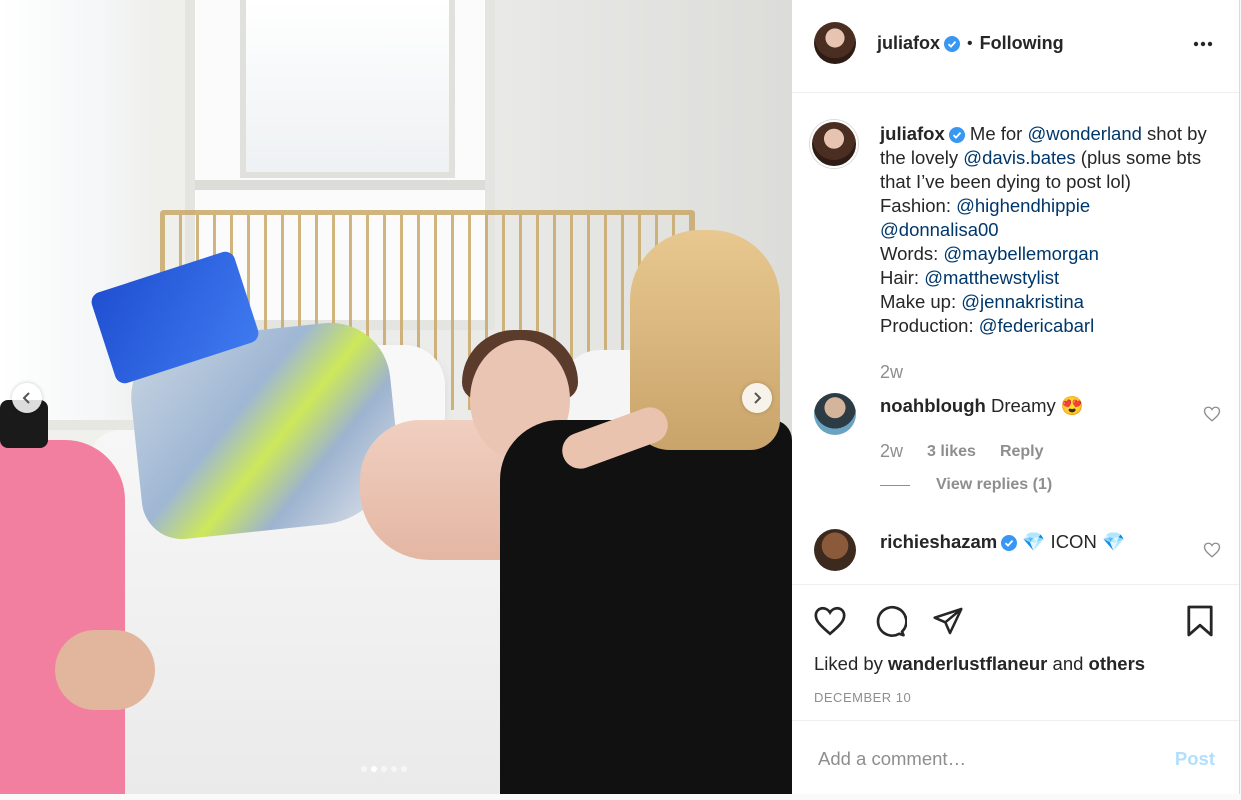 The height and width of the screenshot is (800, 1241). Describe the element at coordinates (891, 451) in the screenshot. I see `comment-timestamp: 2w` at that location.